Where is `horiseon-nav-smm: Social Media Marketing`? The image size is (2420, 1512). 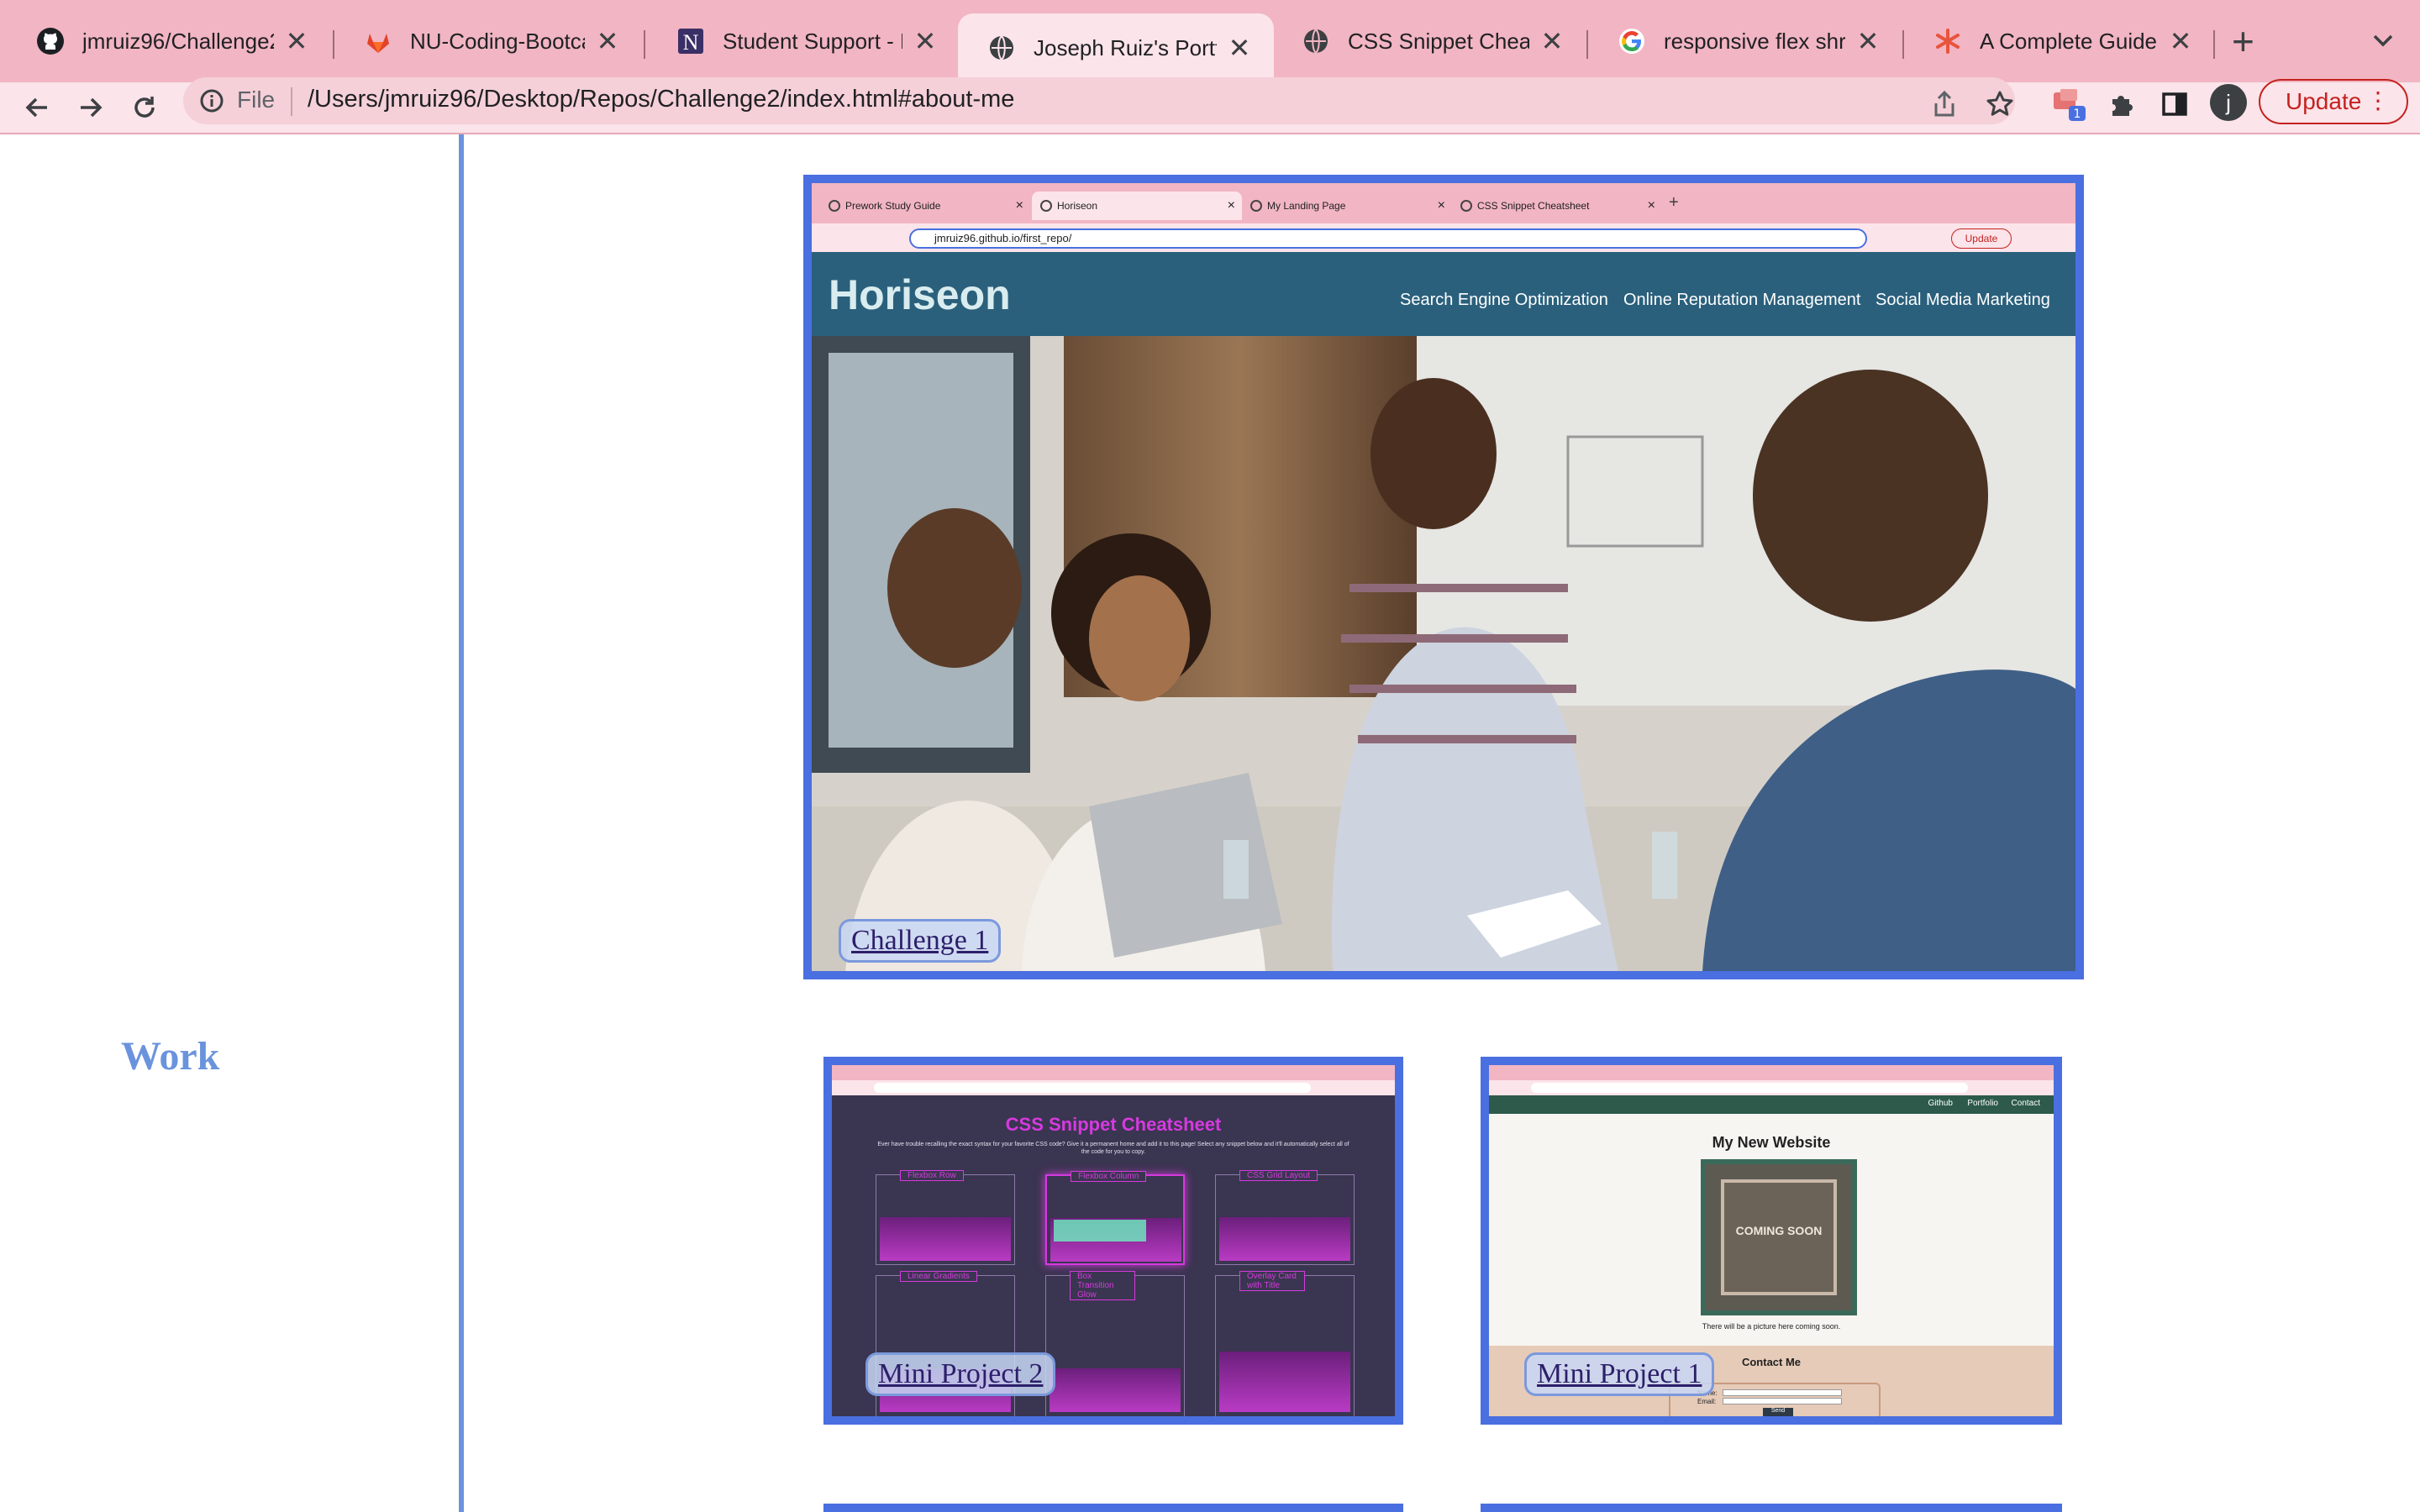
horiseon-nav-smm: Social Media Marketing is located at coordinates (1963, 300).